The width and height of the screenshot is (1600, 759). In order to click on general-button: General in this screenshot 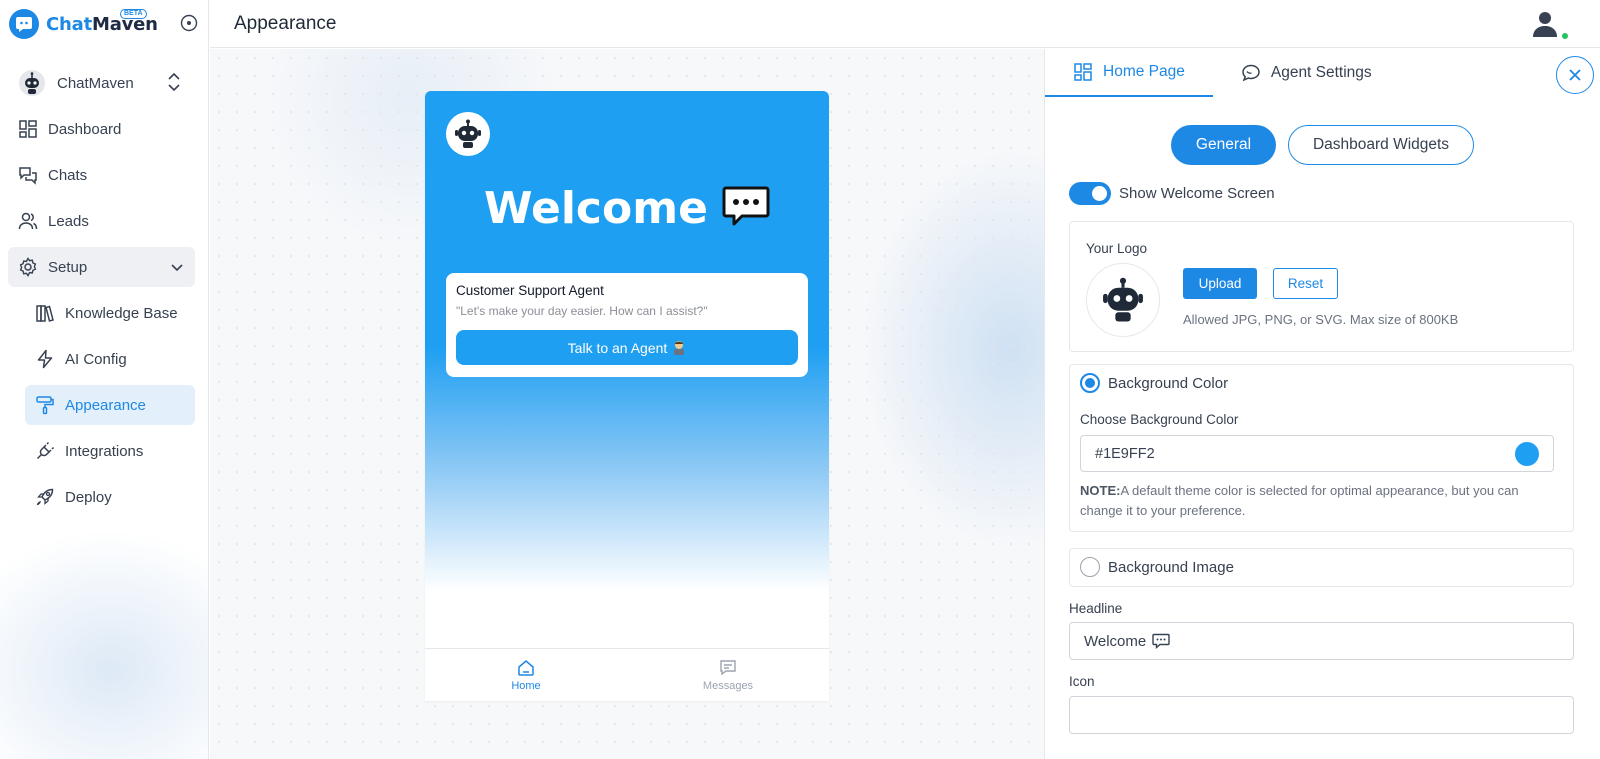, I will do `click(1223, 145)`.